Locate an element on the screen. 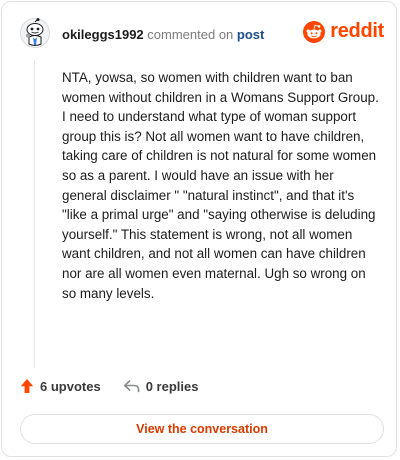 The height and width of the screenshot is (460, 400). reddit-alien-icon is located at coordinates (314, 31).